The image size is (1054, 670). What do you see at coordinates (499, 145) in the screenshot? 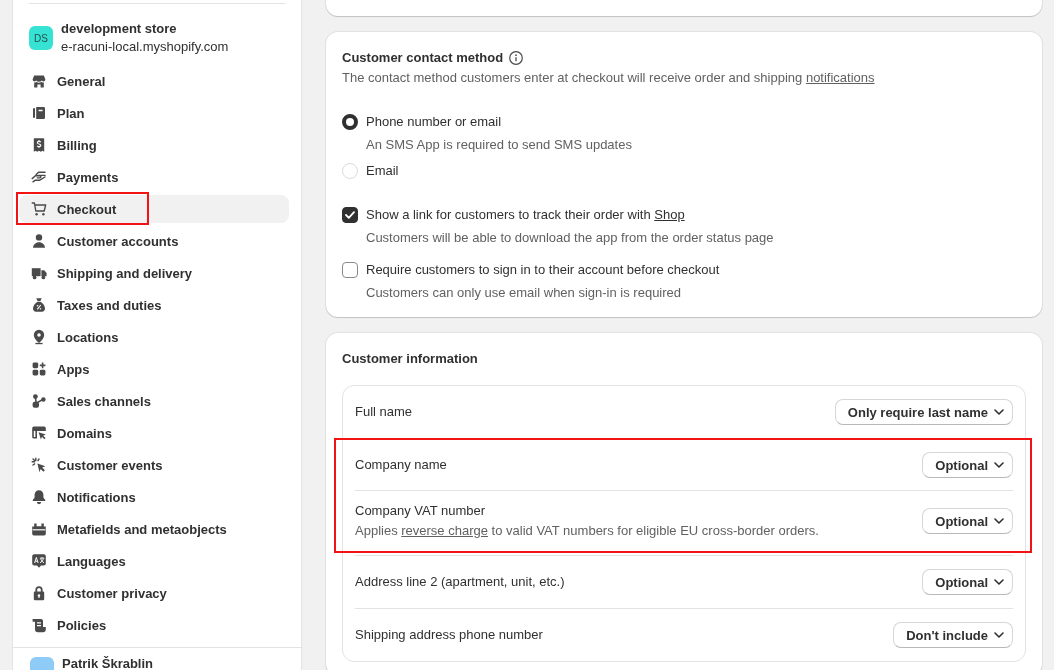
I see `help-text: An SMS App is required to send SMS updates` at bounding box center [499, 145].